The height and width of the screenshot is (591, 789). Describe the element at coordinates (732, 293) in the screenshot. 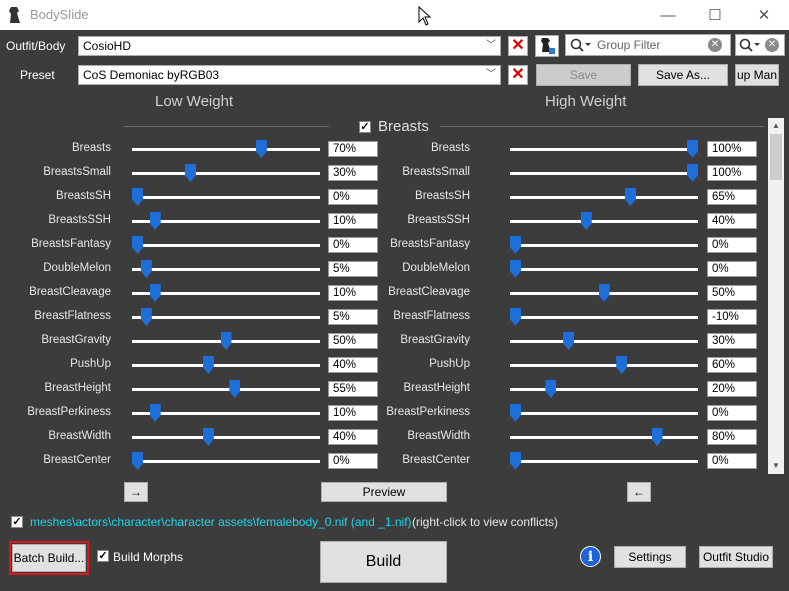

I see `high-slider-value: 50%` at that location.